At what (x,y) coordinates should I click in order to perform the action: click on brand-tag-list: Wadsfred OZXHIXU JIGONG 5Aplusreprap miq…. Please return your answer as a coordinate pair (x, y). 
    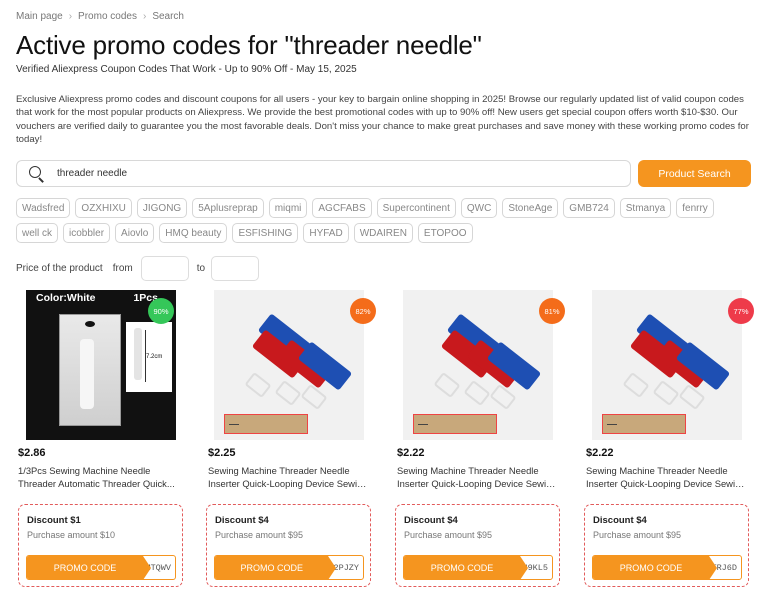
    Looking at the image, I should click on (386, 220).